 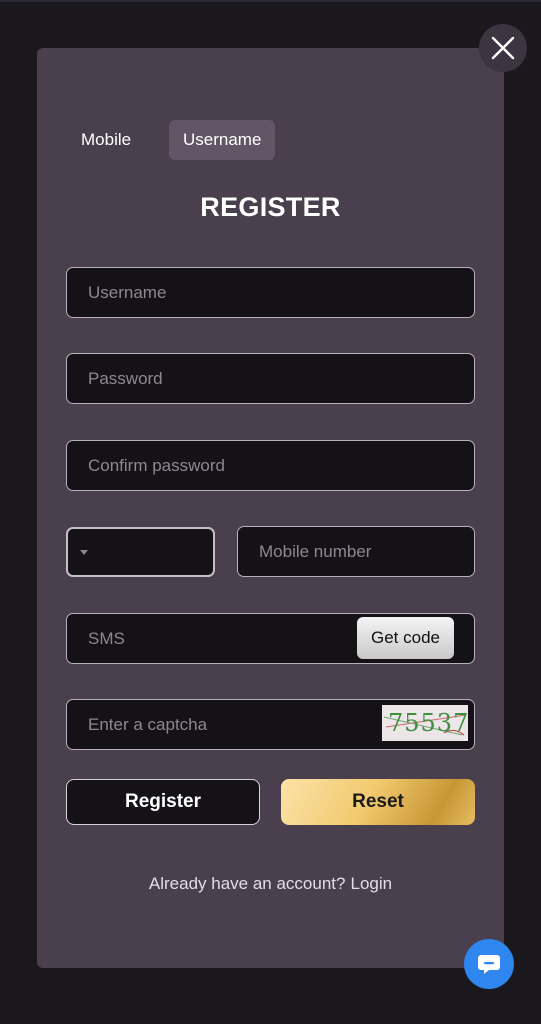 I want to click on confirm-password-field, so click(x=270, y=465).